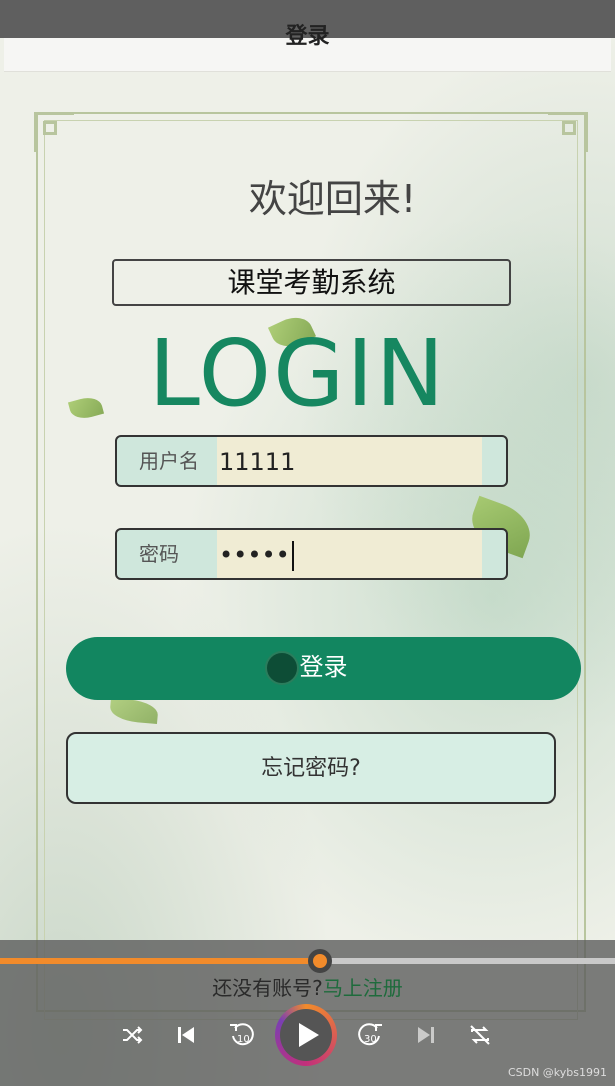 The height and width of the screenshot is (1086, 615). I want to click on play-button, so click(306, 1035).